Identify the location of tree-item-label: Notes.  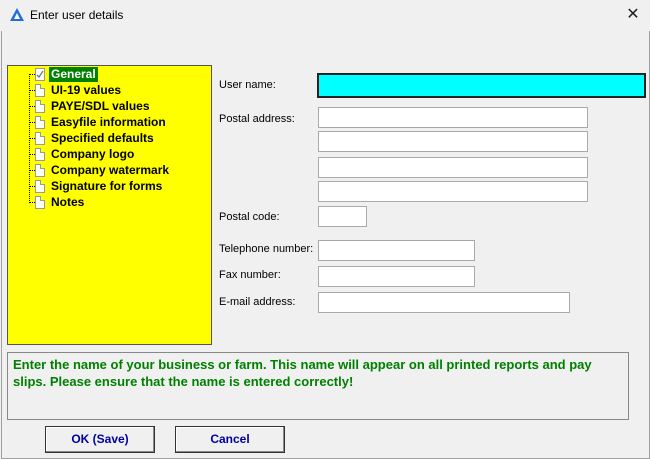
(68, 202).